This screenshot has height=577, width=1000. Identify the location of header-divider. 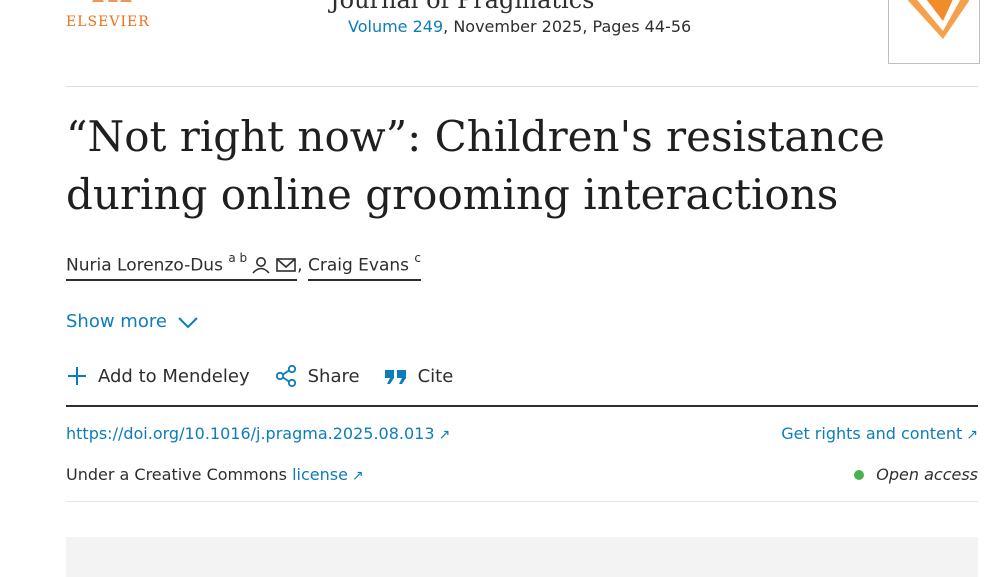
(522, 86).